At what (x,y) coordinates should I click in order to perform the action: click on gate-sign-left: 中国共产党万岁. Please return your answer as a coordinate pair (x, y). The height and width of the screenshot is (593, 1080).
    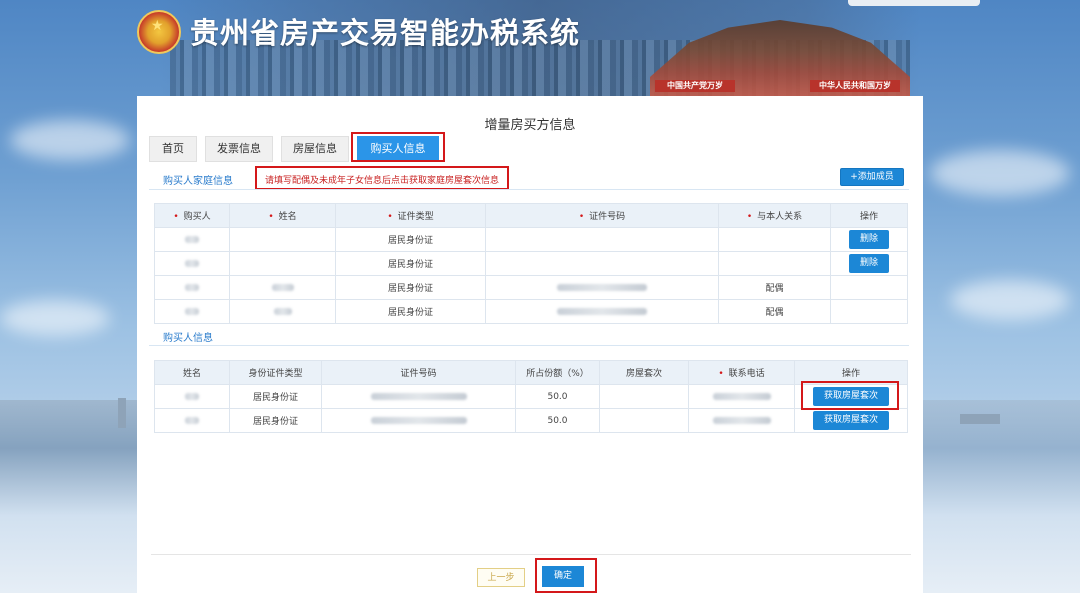
    Looking at the image, I should click on (695, 86).